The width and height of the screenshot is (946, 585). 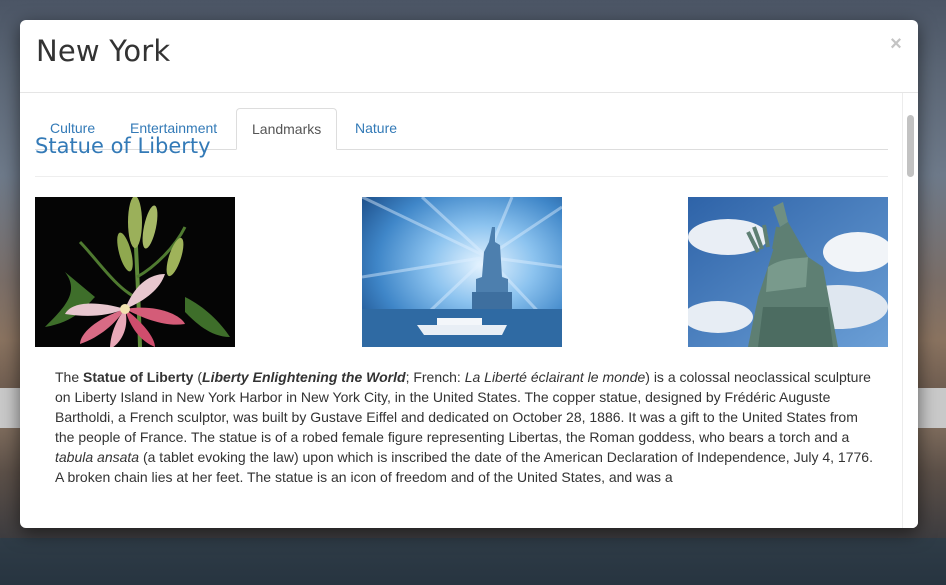 What do you see at coordinates (376, 128) in the screenshot?
I see `tab-nature: Nature` at bounding box center [376, 128].